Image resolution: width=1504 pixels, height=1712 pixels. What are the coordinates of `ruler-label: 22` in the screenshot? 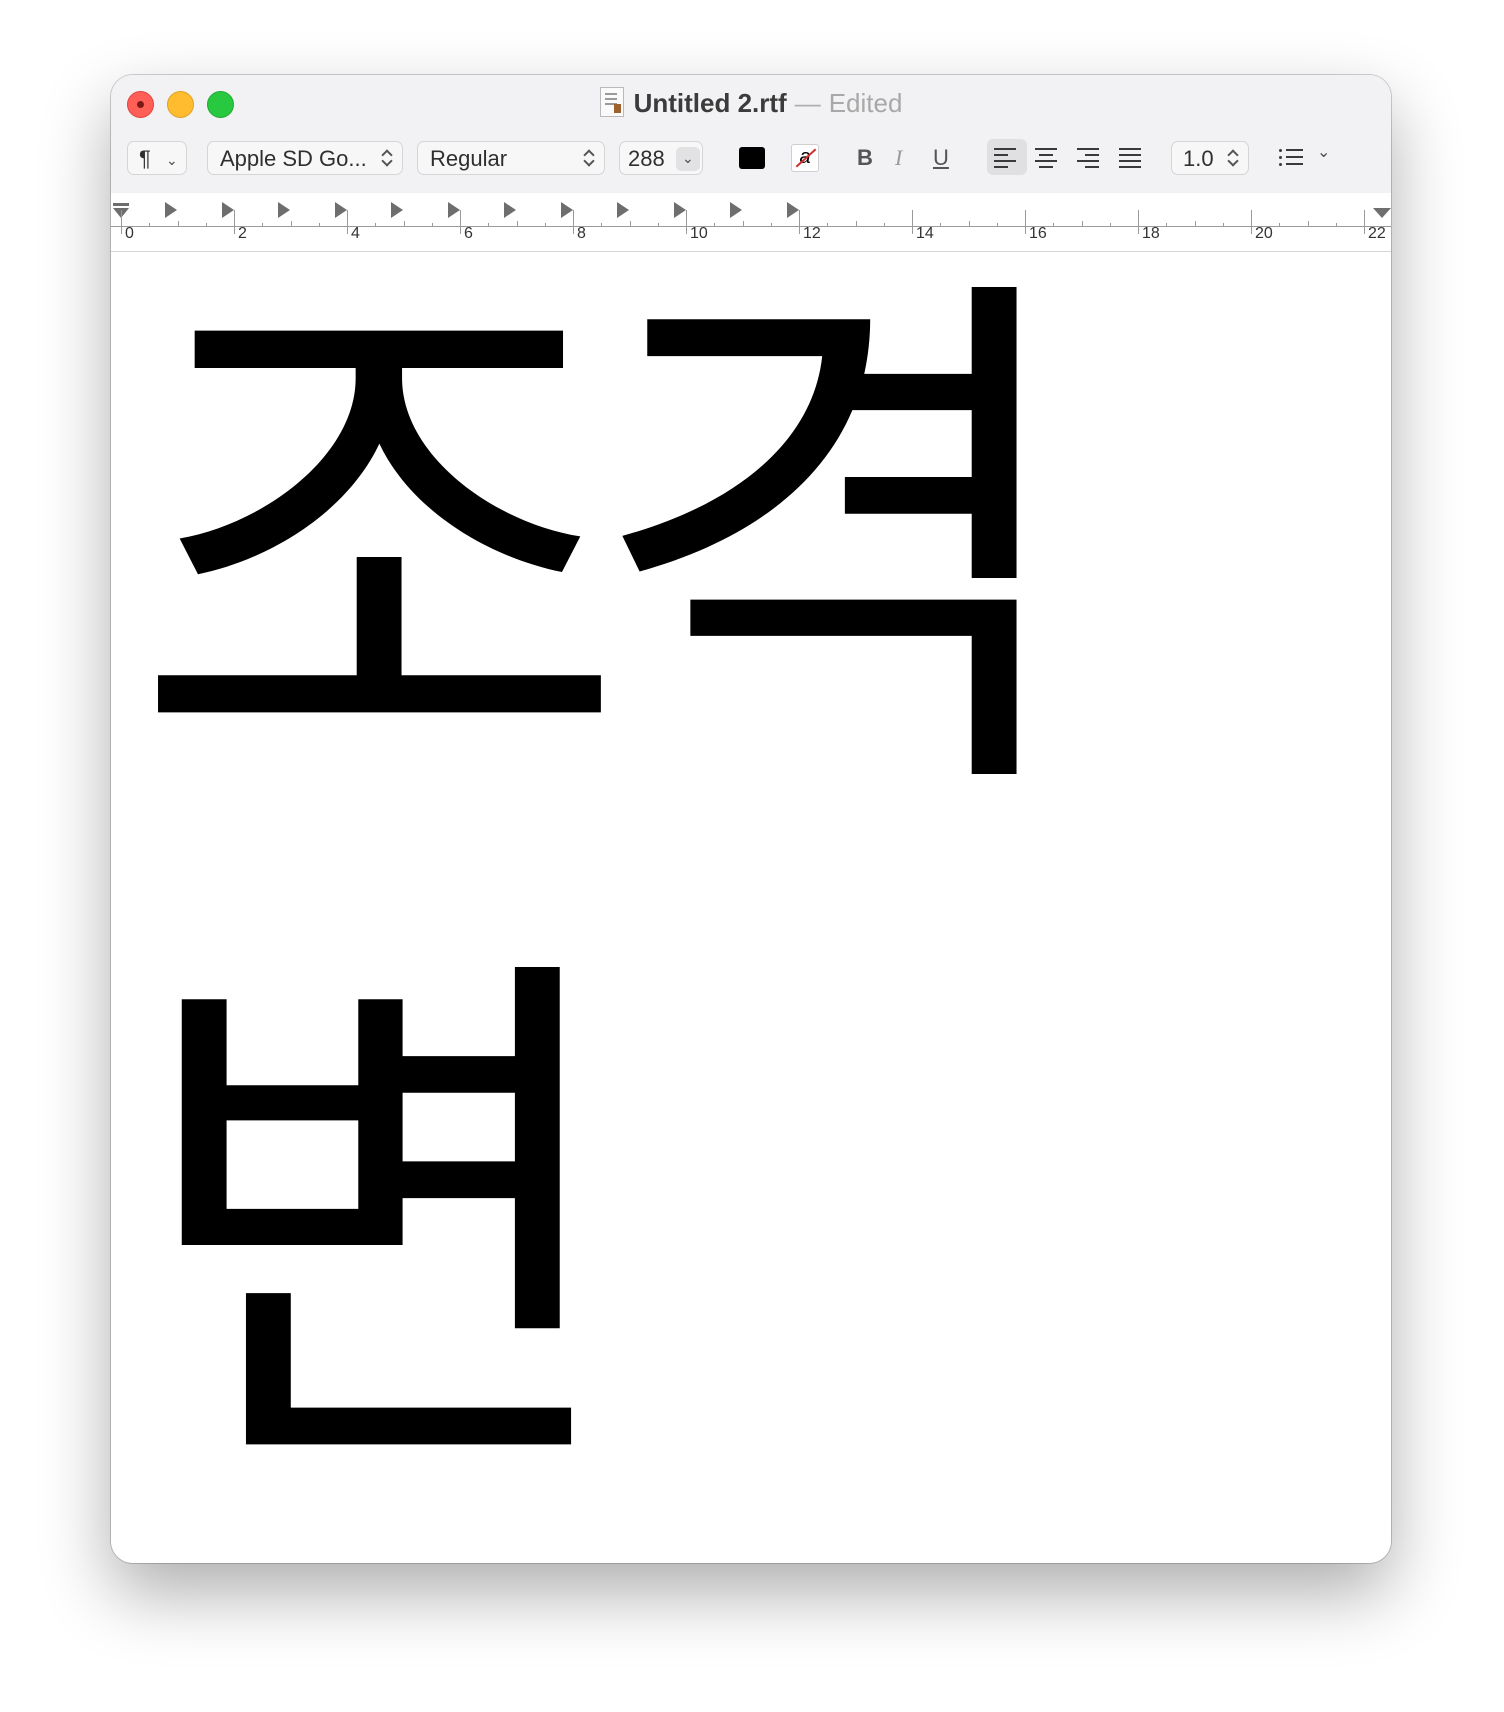 It's located at (1377, 233).